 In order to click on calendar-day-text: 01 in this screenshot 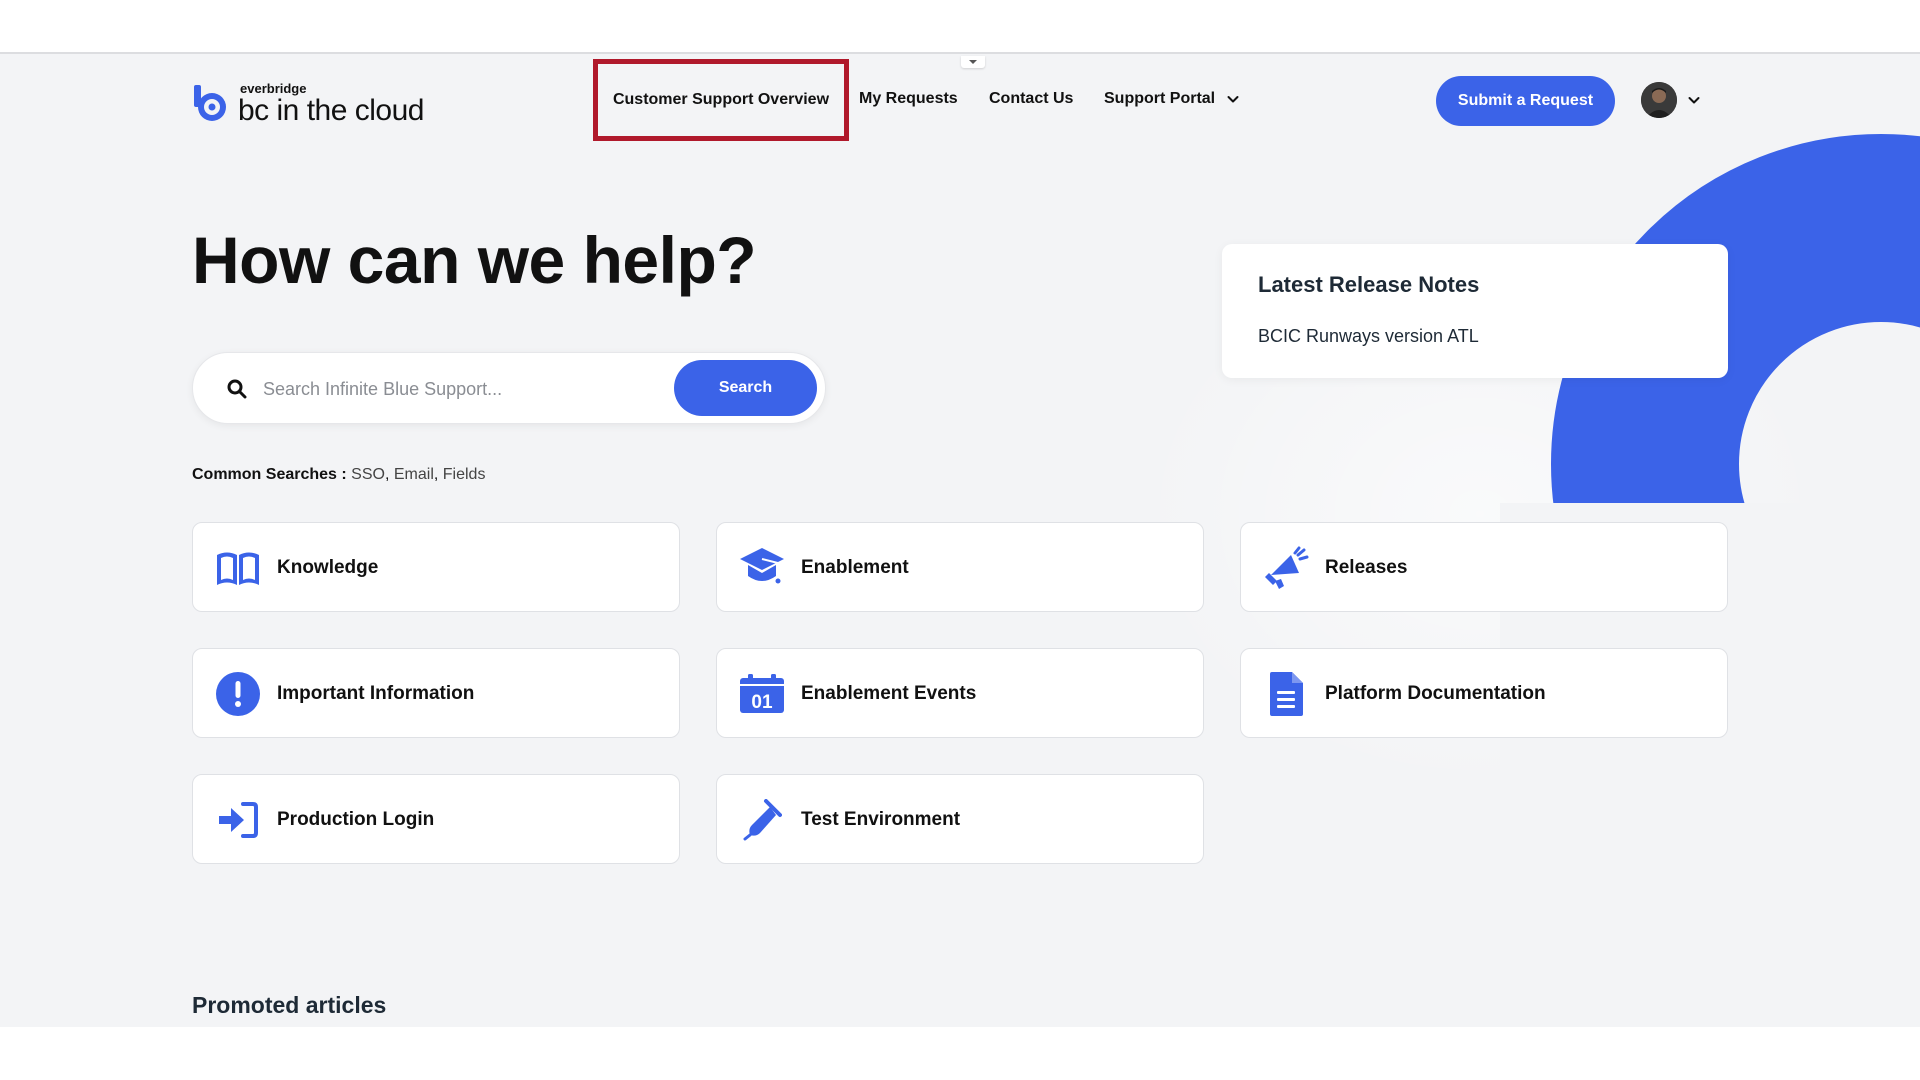, I will do `click(762, 702)`.